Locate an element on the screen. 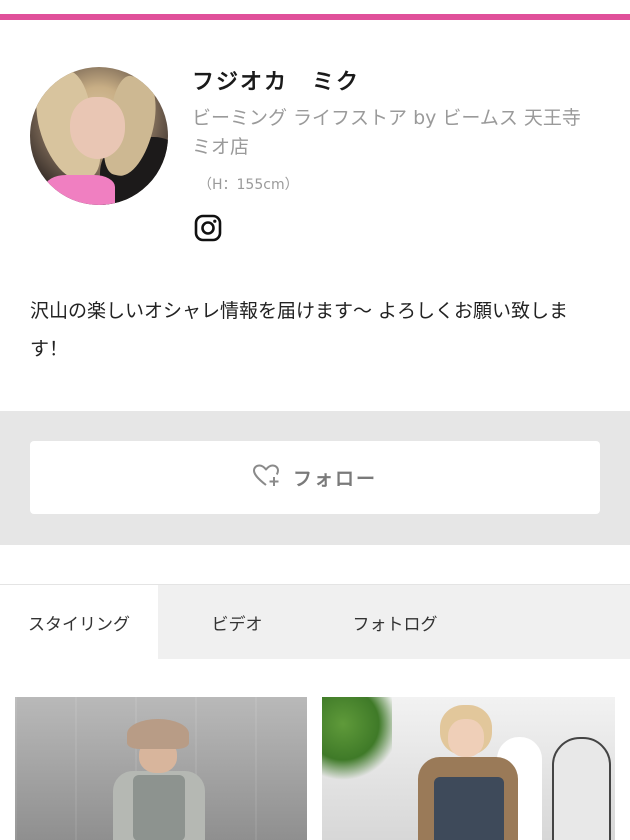 The image size is (630, 840). follow-label: フォロー is located at coordinates (334, 479).